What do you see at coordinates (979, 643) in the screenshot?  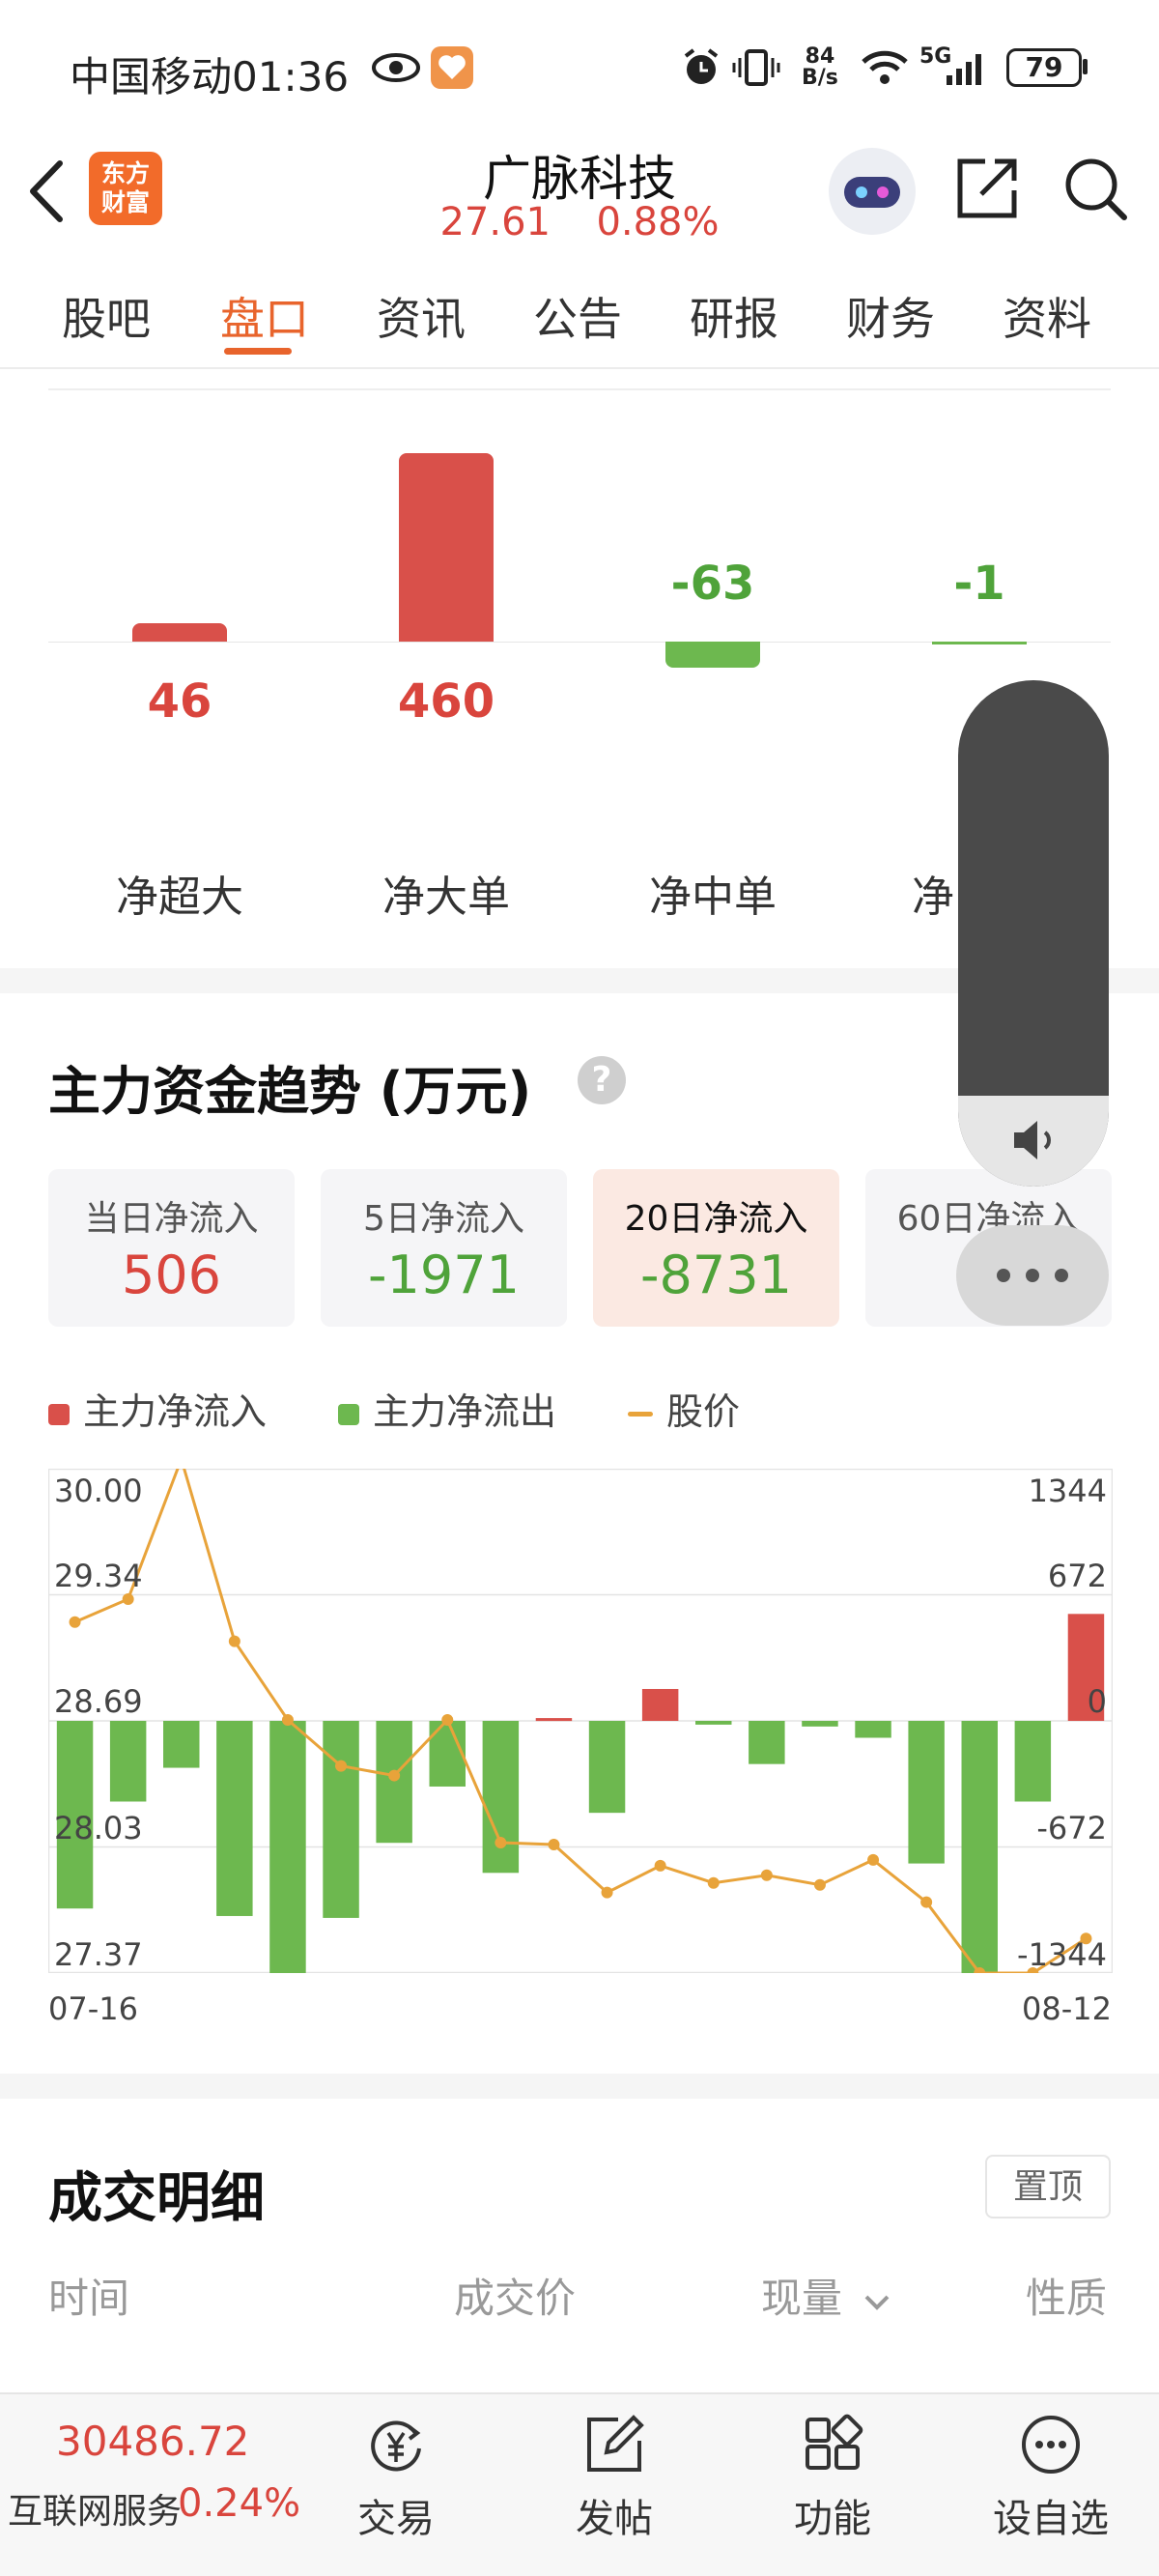 I see `net-flow-bar-small` at bounding box center [979, 643].